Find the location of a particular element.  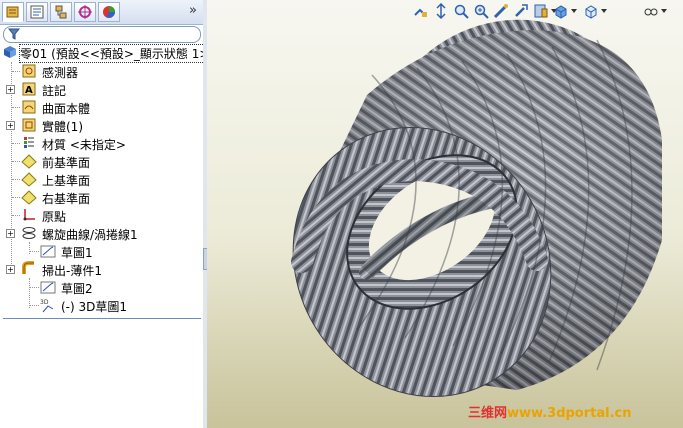

display-style-icon is located at coordinates (591, 12).